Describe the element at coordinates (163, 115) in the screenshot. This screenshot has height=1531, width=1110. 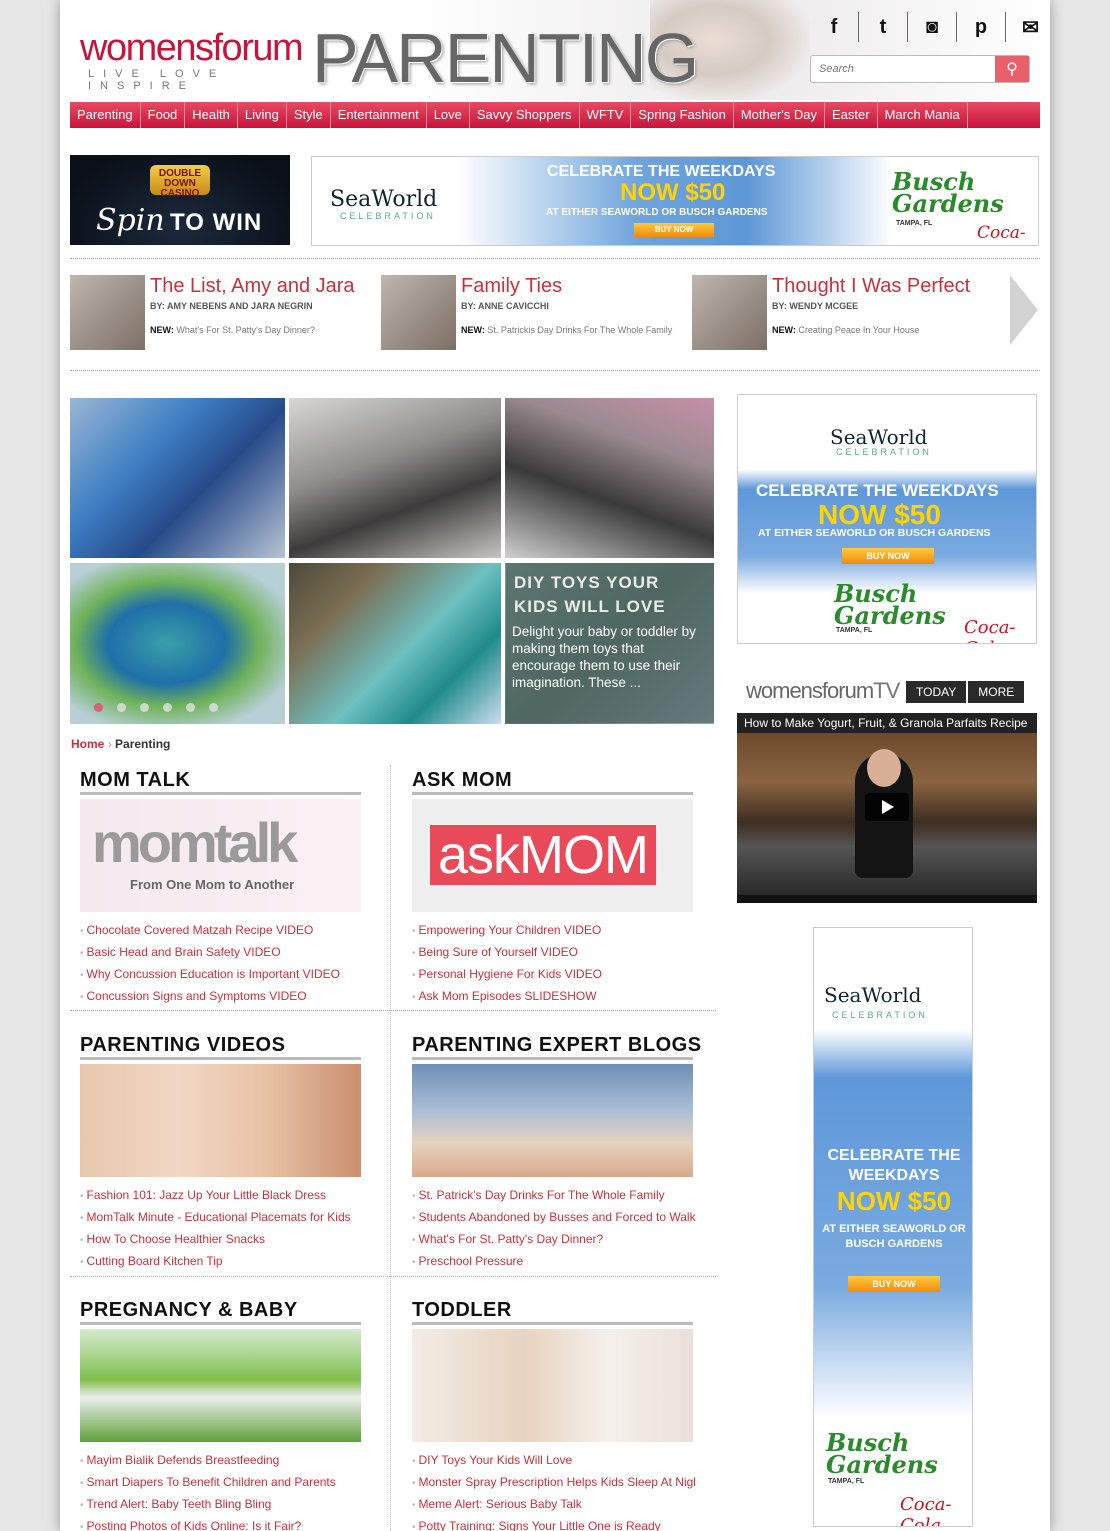
I see `nav-item-food: Food` at that location.